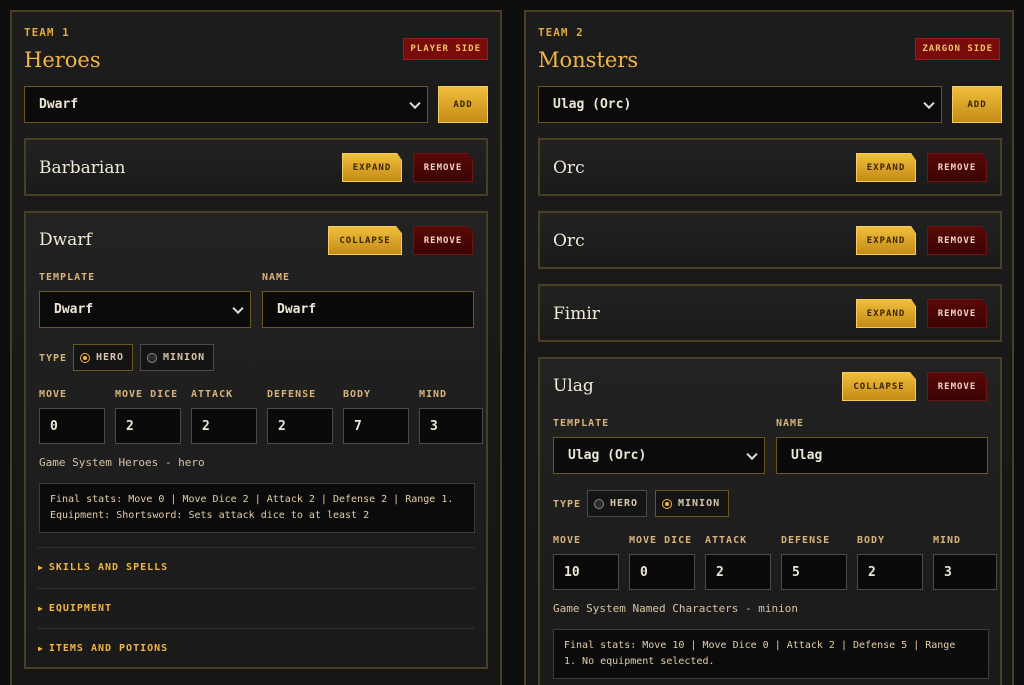 The height and width of the screenshot is (685, 1024). I want to click on stat-input-move: 0, so click(72, 426).